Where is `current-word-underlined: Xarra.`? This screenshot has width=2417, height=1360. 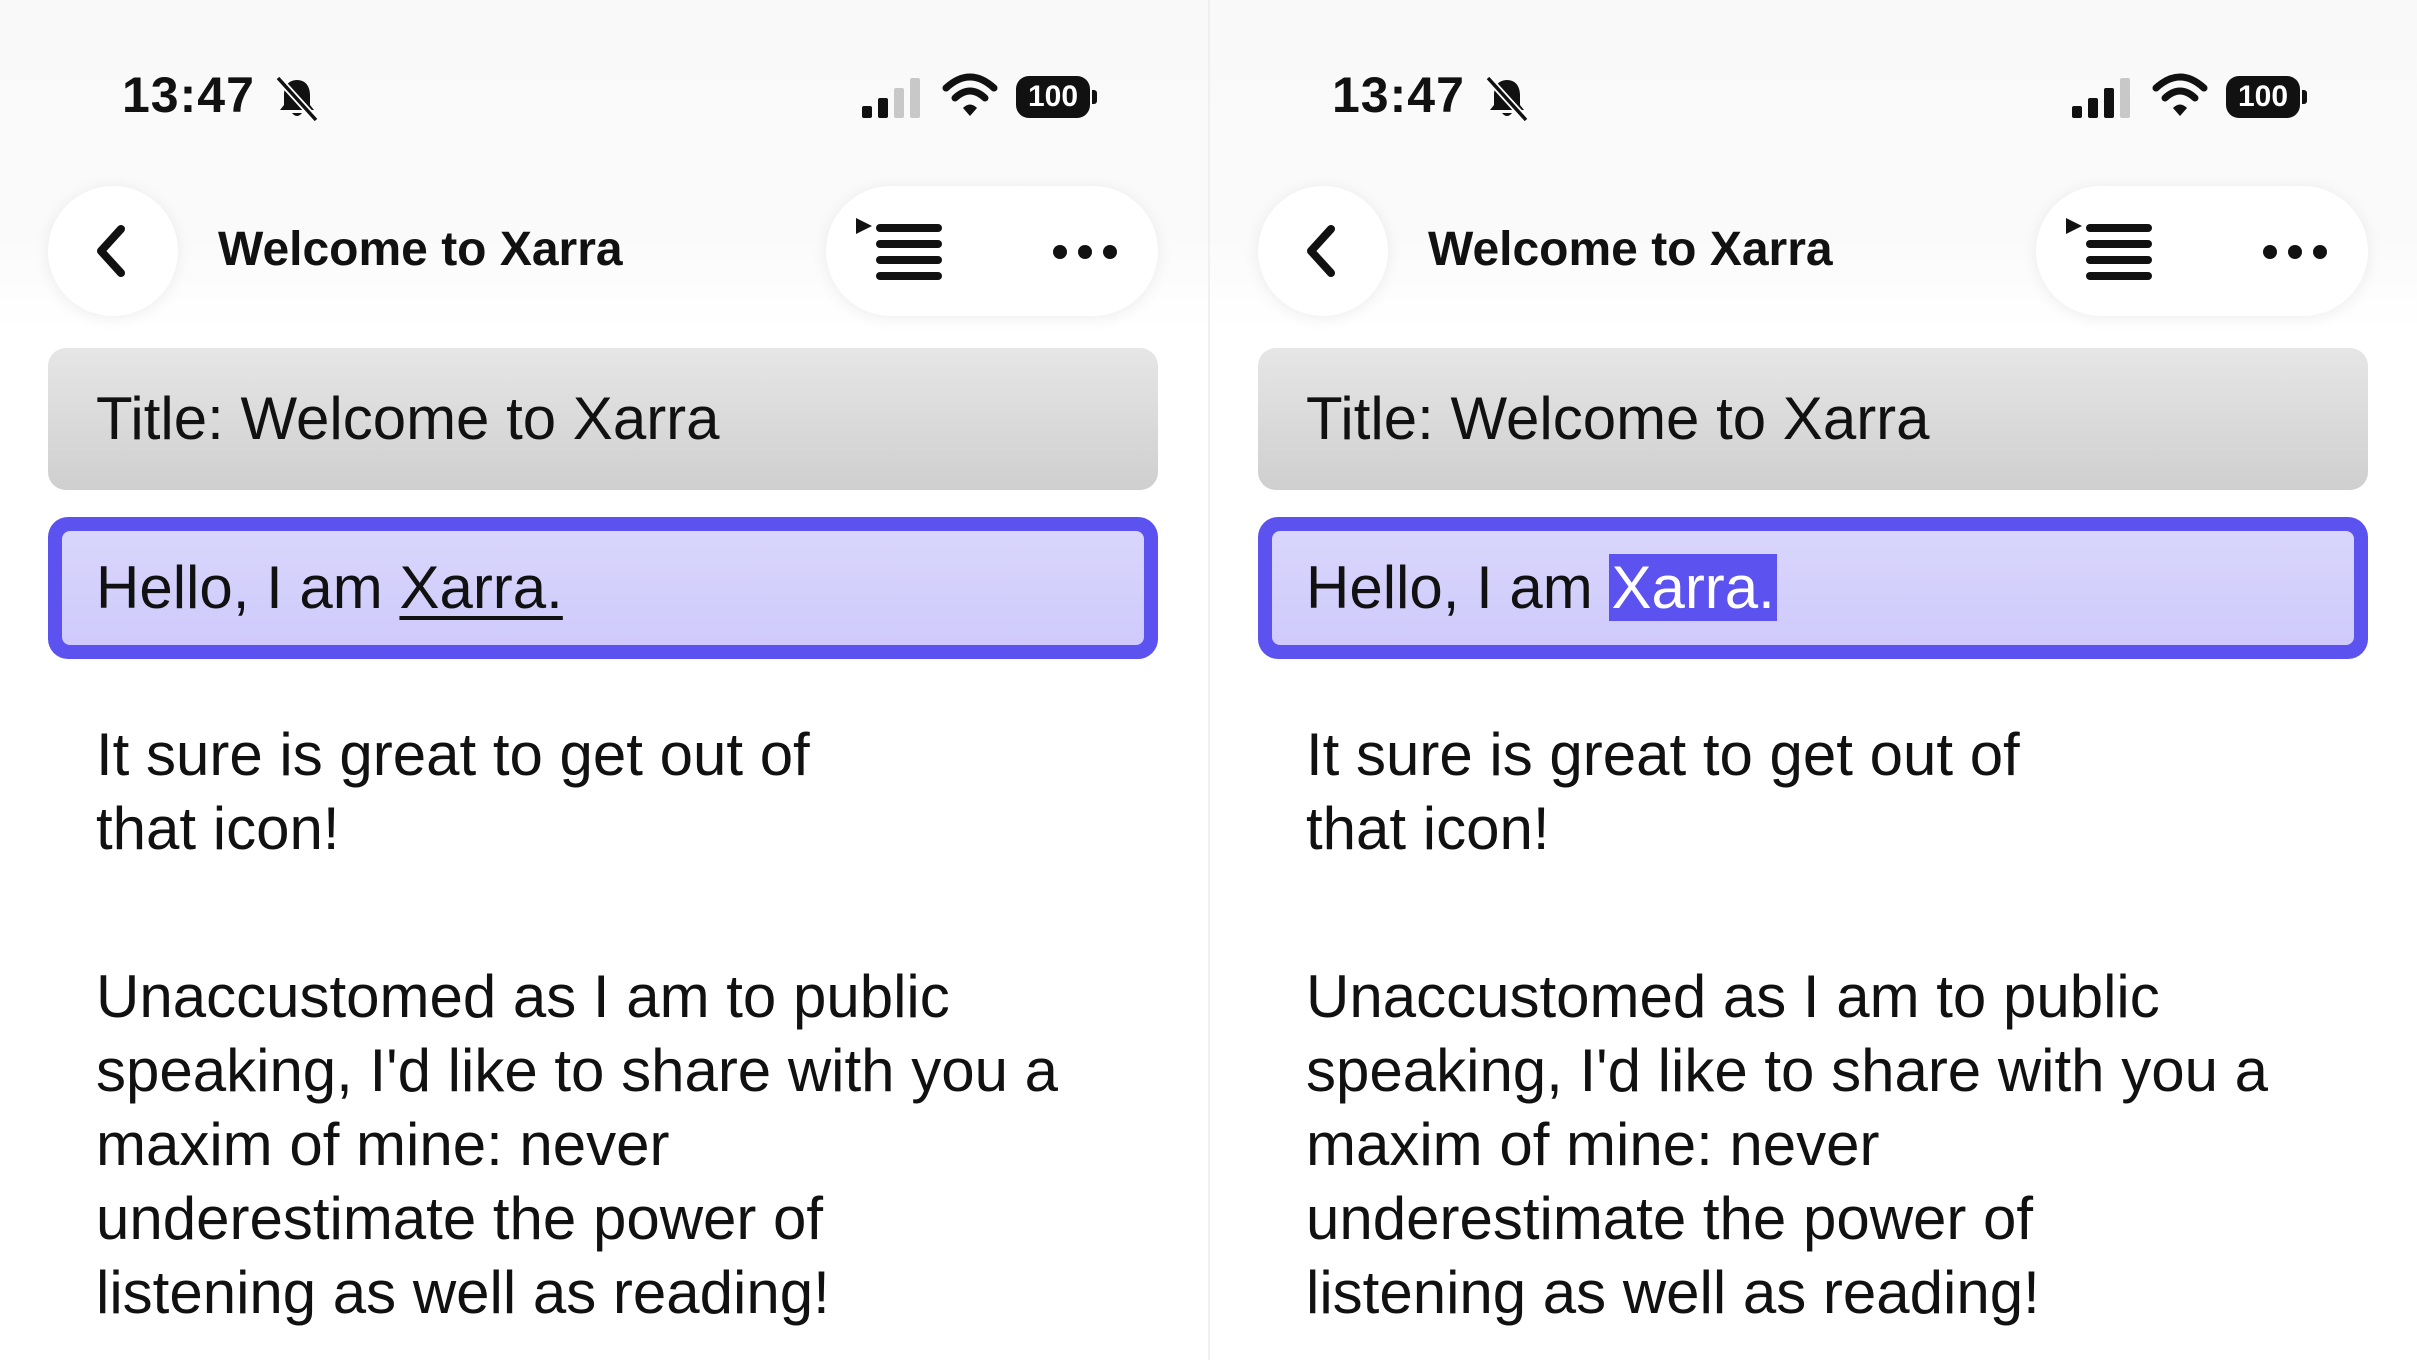
current-word-underlined: Xarra. is located at coordinates (481, 587).